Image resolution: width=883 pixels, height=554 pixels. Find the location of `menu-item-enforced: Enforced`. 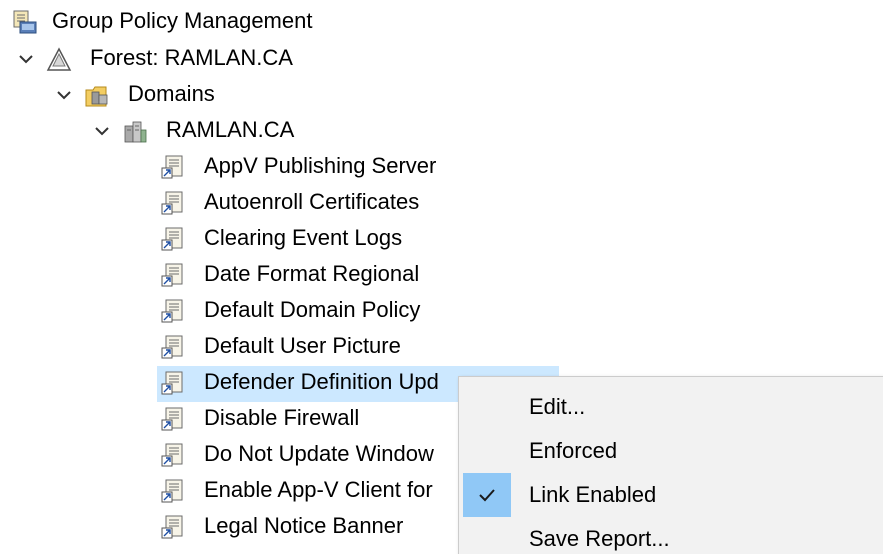

menu-item-enforced: Enforced is located at coordinates (671, 451).